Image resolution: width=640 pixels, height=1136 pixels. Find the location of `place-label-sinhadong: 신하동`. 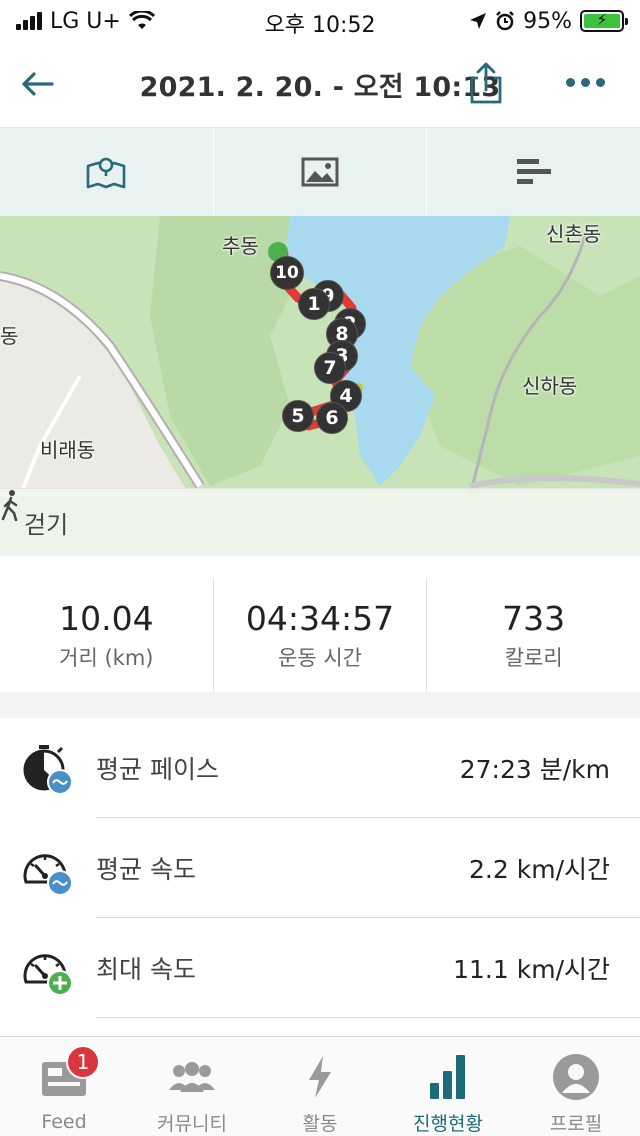

place-label-sinhadong: 신하동 is located at coordinates (550, 386).